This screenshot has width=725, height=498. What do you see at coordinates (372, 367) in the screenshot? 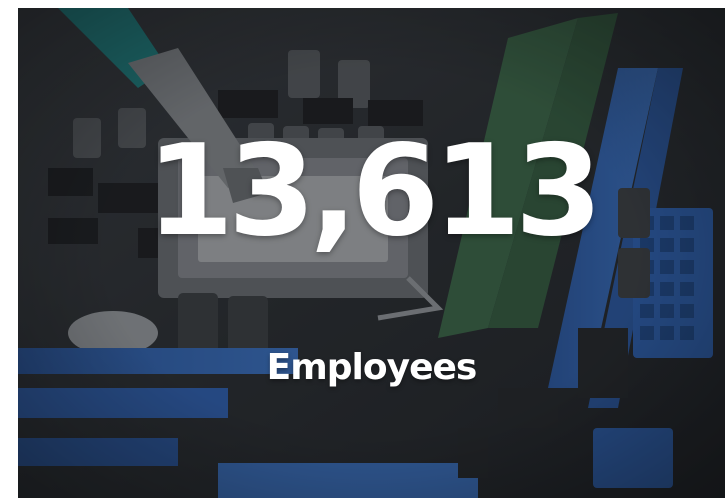
I see `stat-label: Employees` at bounding box center [372, 367].